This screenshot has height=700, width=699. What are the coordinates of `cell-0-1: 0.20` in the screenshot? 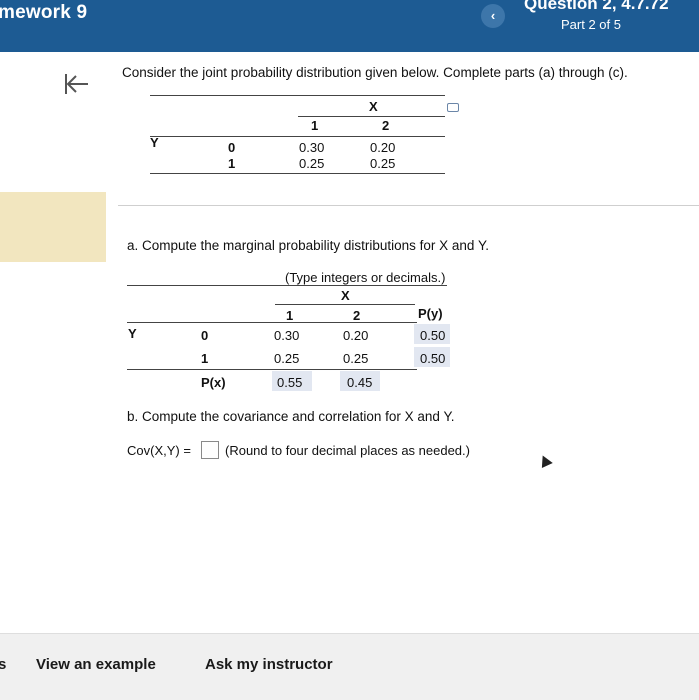 It's located at (383, 147).